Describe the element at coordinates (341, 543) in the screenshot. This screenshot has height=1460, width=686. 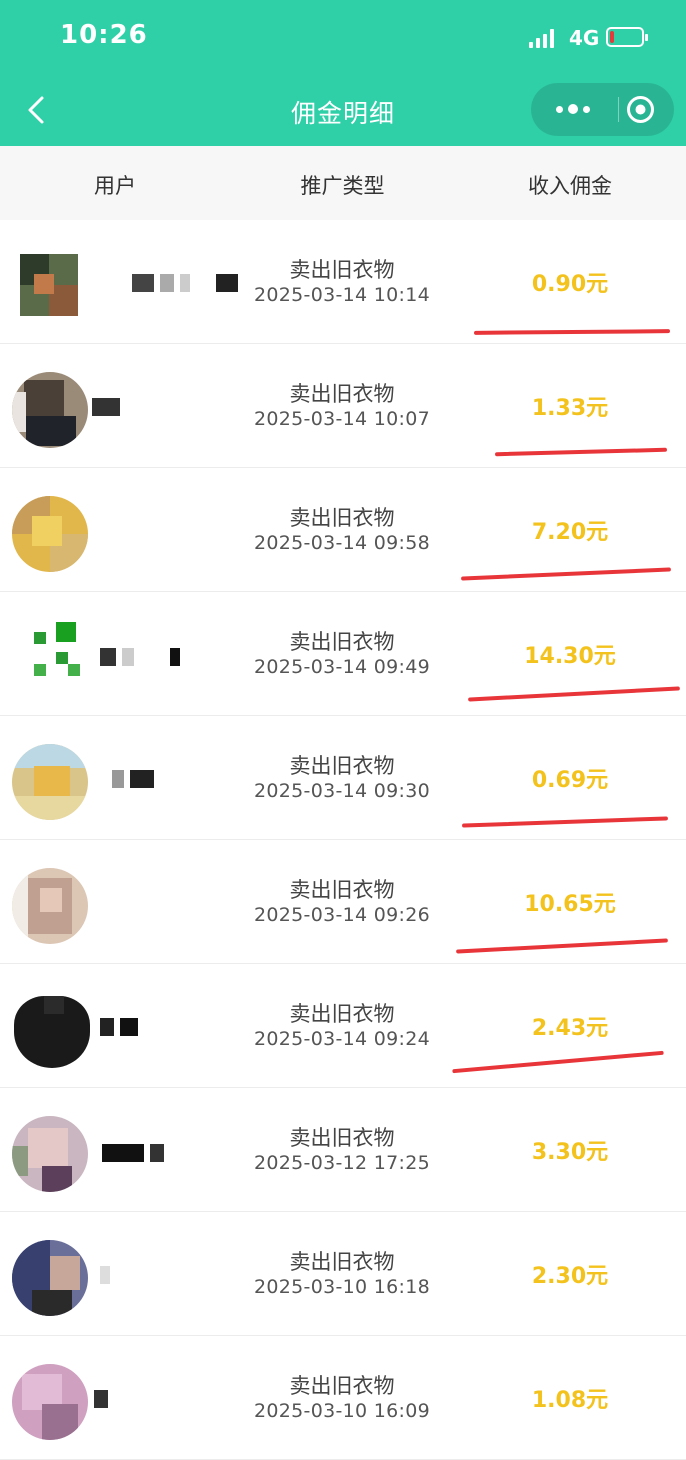
I see `record-datetime: 2025-03-14 09:58` at that location.